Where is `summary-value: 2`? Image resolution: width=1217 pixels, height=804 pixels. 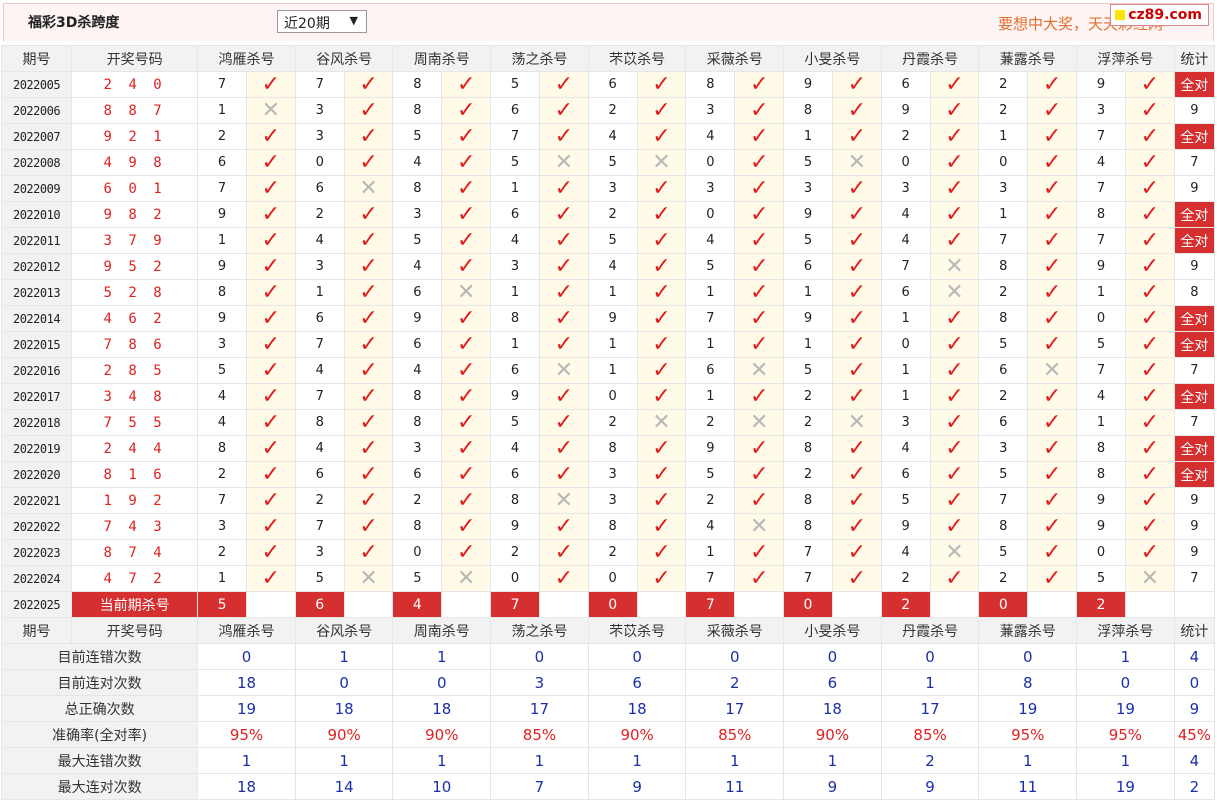 summary-value: 2 is located at coordinates (735, 682).